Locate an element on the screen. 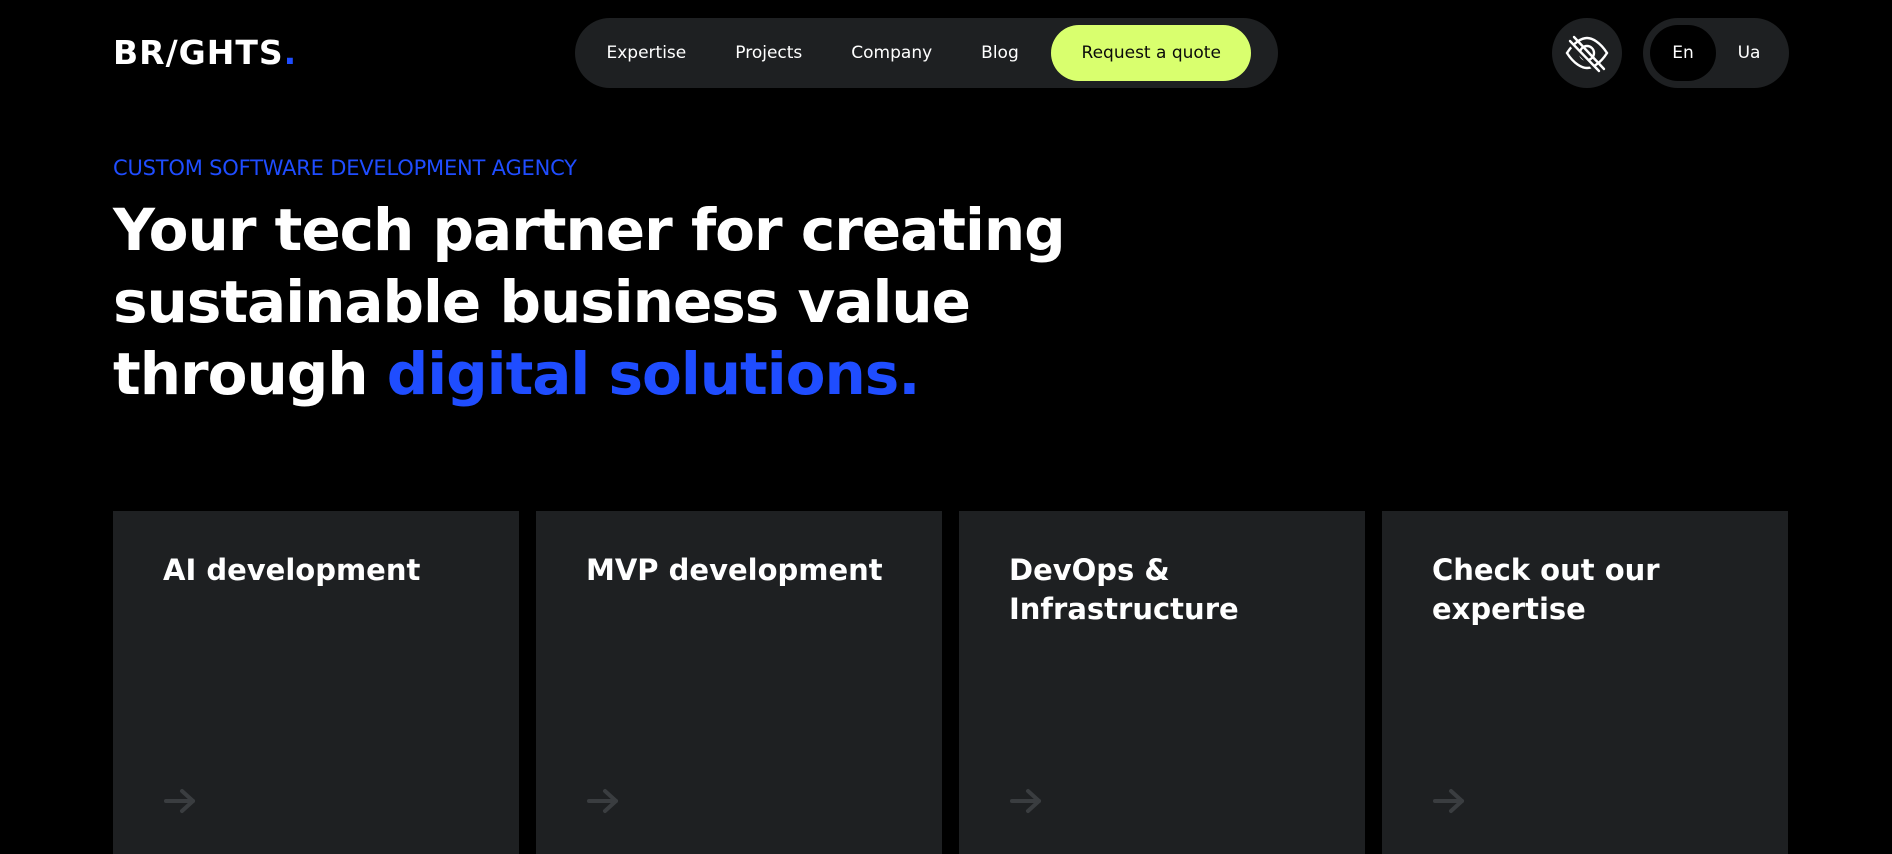  card-check-expertise: Check out our expertise is located at coordinates (1585, 682).